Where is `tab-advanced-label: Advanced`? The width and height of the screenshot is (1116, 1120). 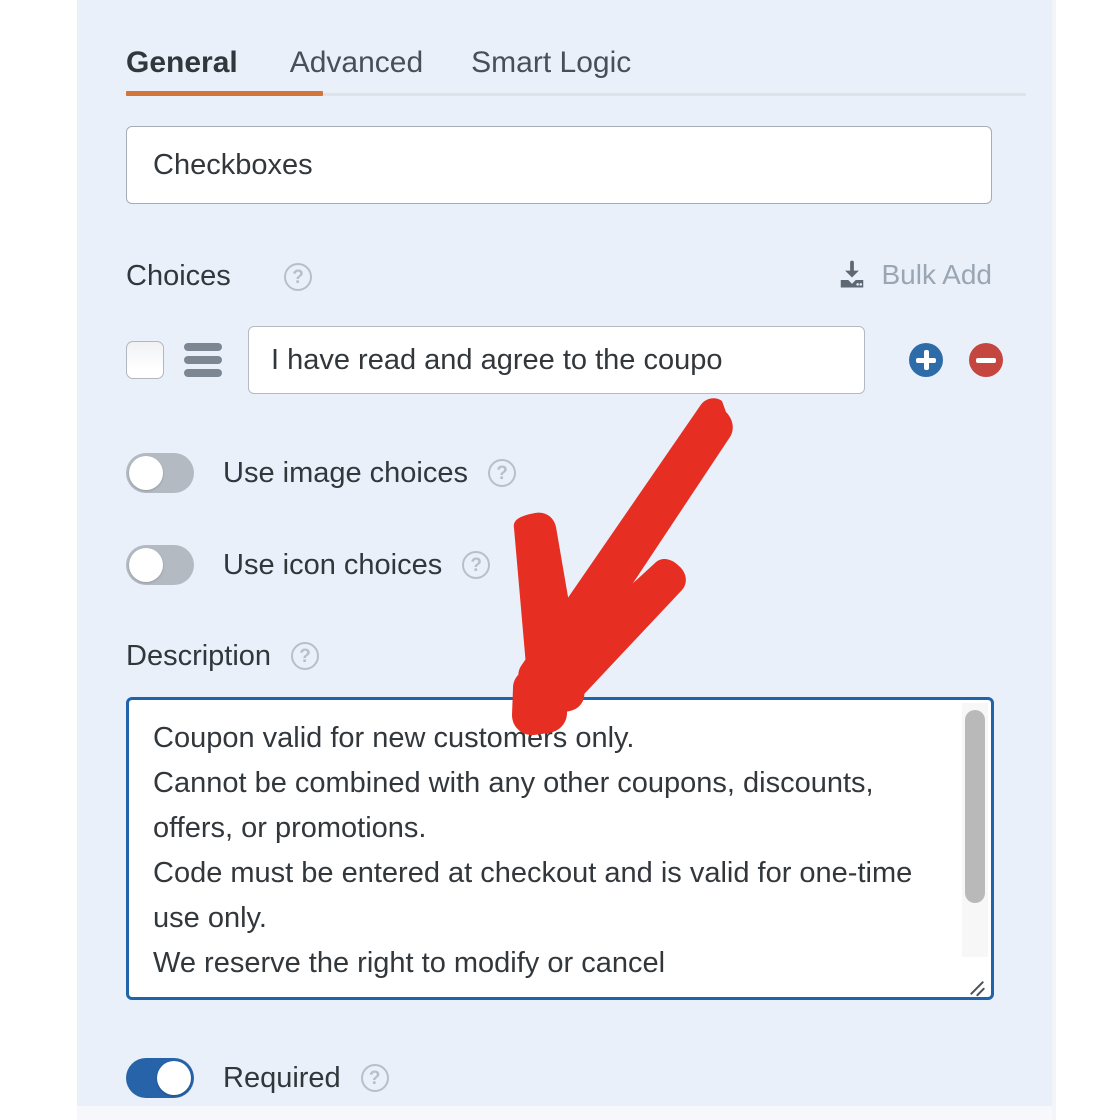
tab-advanced-label: Advanced is located at coordinates (356, 62).